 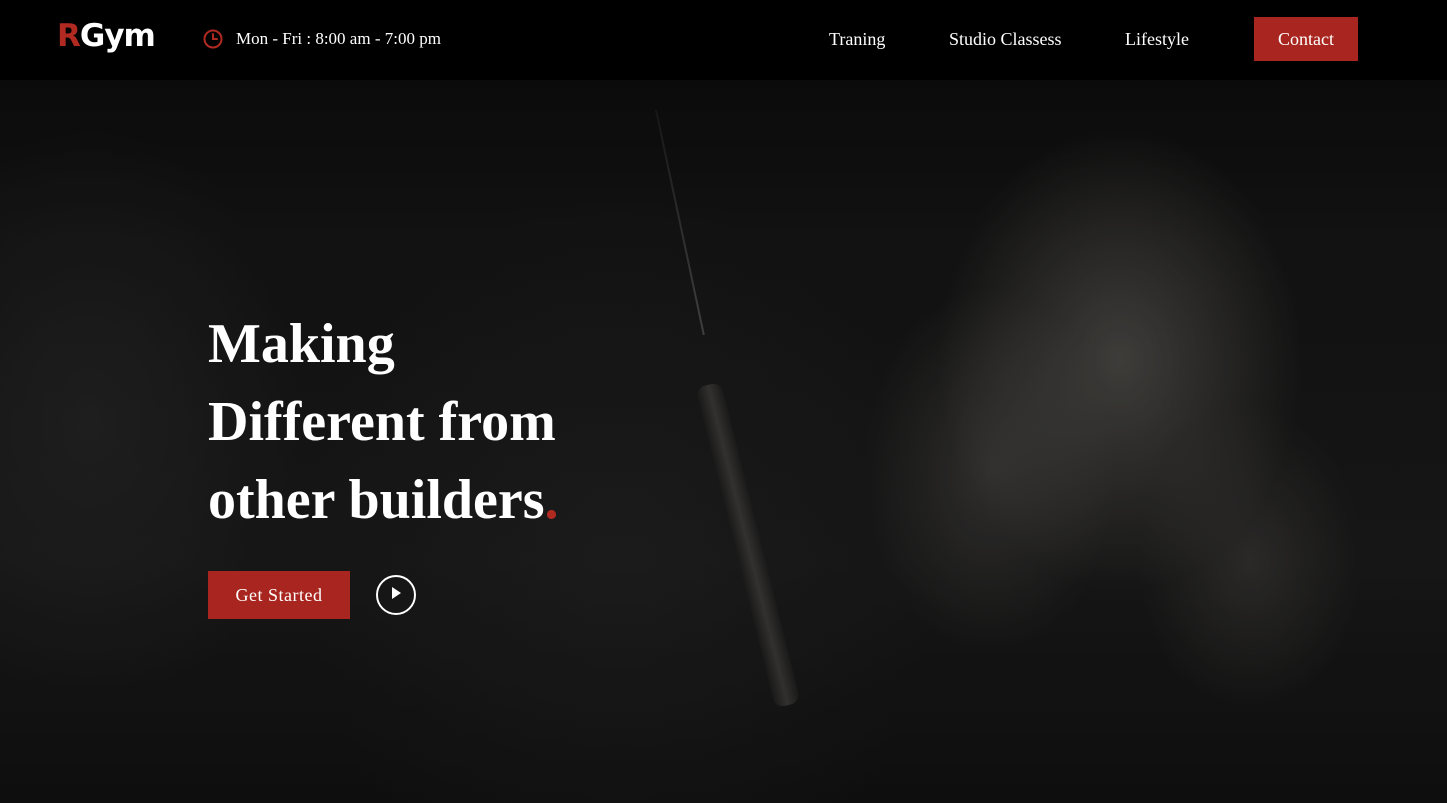 I want to click on contact-button: Contact, so click(x=1306, y=39).